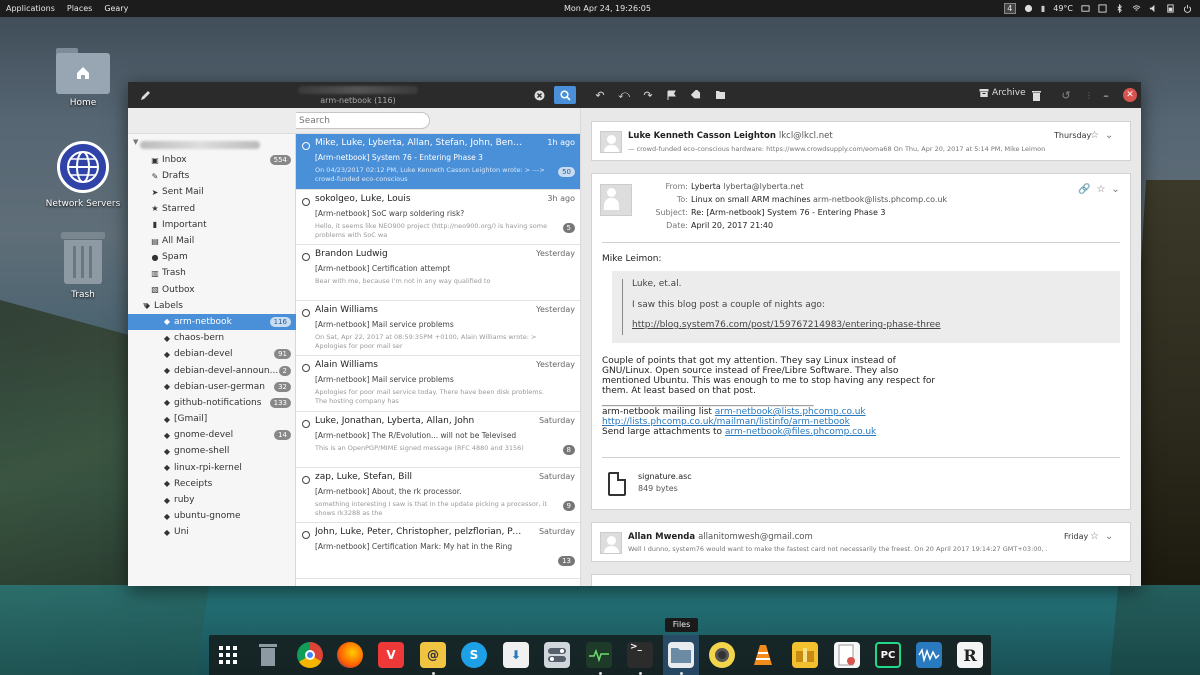  Describe the element at coordinates (1085, 8) in the screenshot. I see `screen-icon` at that location.